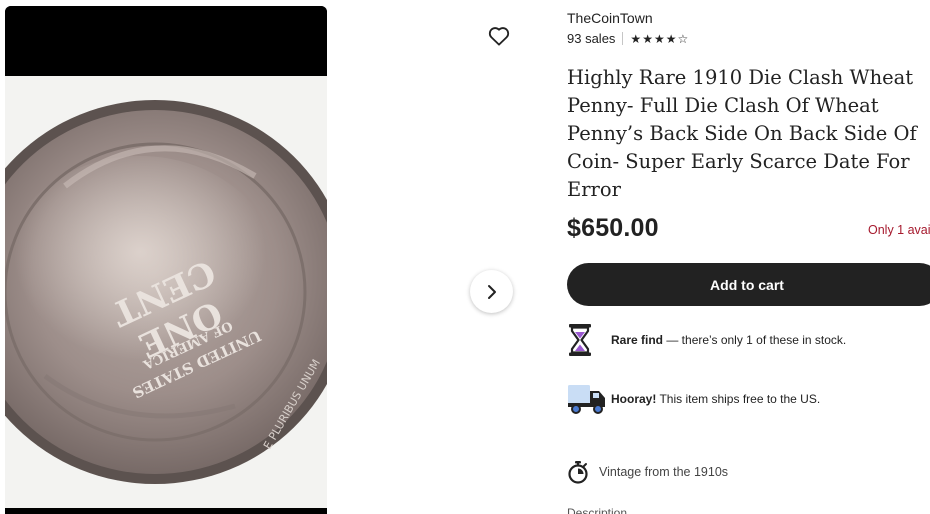  I want to click on divider, so click(623, 38).